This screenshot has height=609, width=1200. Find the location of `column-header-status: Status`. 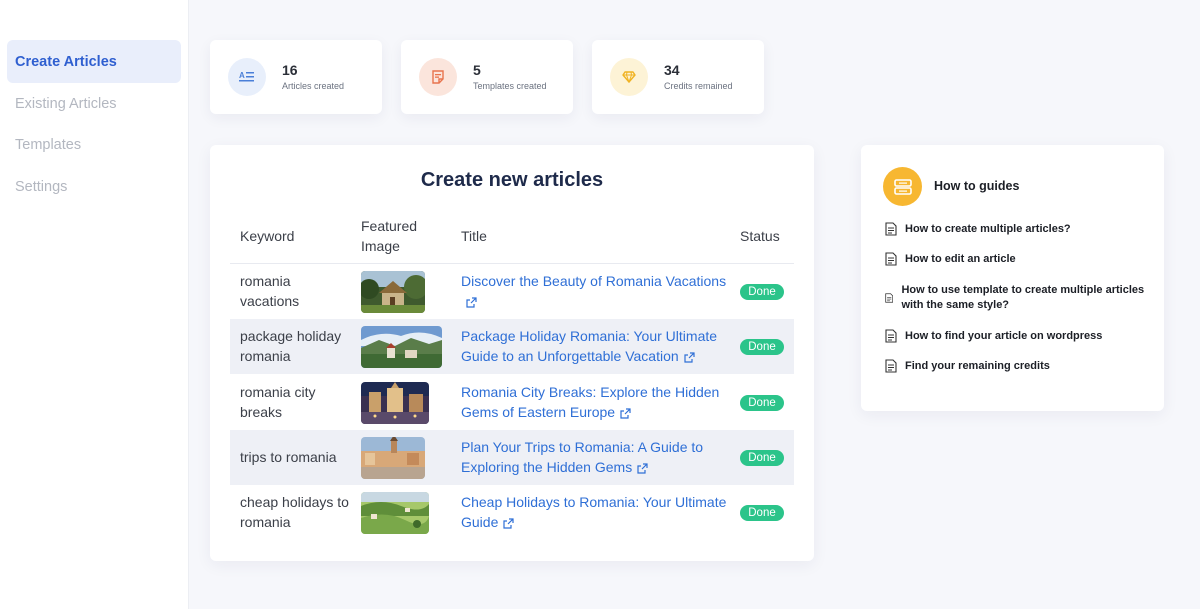

column-header-status: Status is located at coordinates (760, 236).